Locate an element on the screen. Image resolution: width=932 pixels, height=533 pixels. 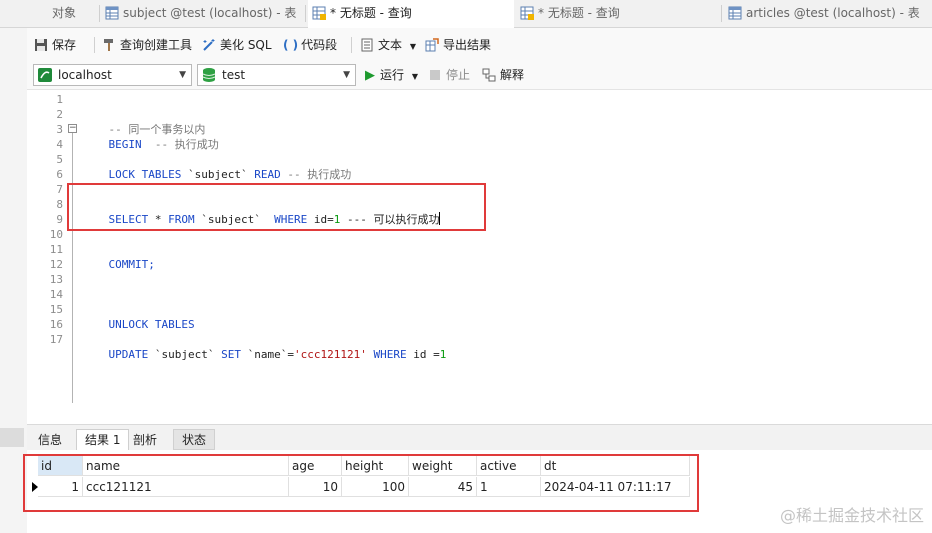
code-line-15: UNLOCK TABLES is located at coordinates (151, 324).